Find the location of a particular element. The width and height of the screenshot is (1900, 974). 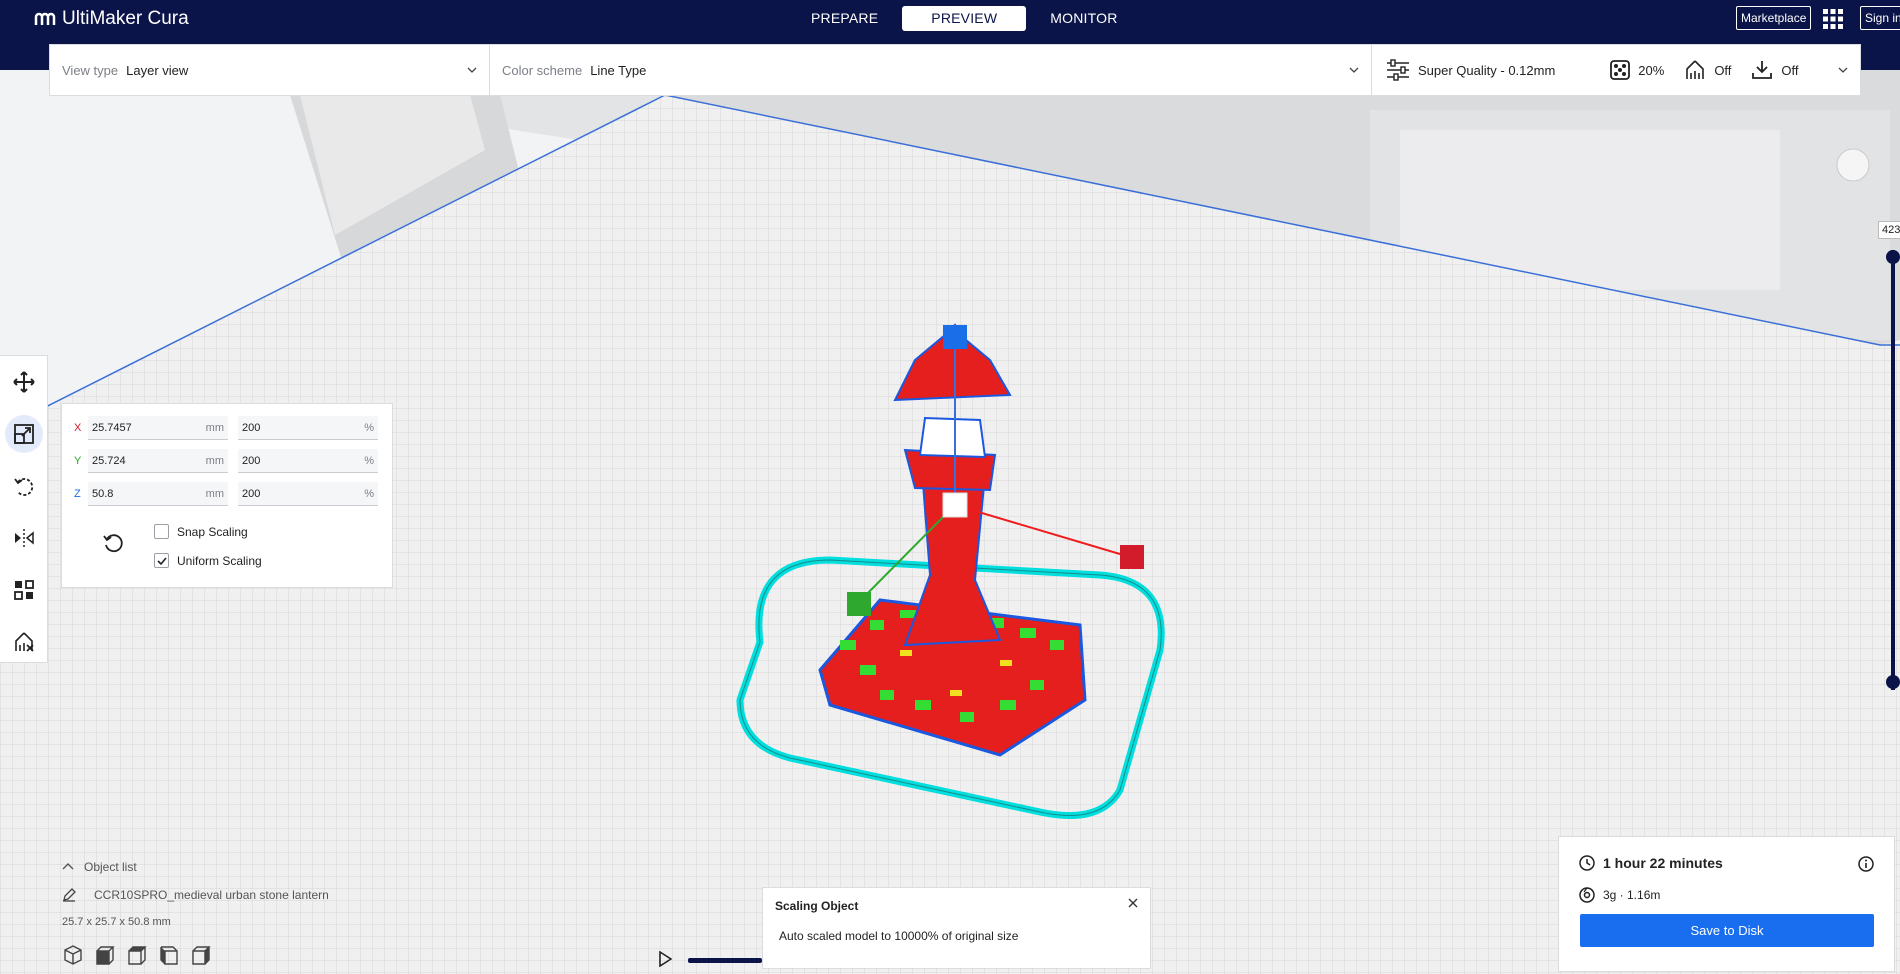

path-slider is located at coordinates (725, 960).